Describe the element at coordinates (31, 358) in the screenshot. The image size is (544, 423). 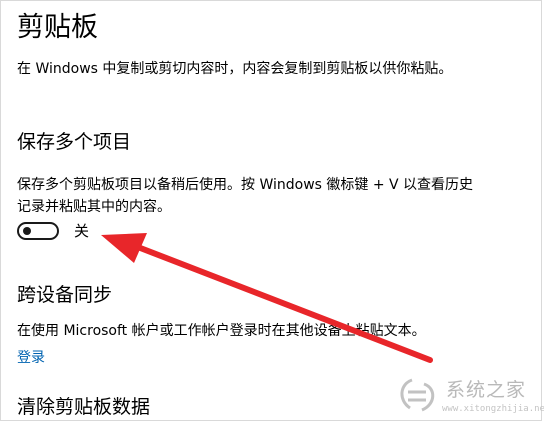
I see `sign-in-link: 登录` at that location.